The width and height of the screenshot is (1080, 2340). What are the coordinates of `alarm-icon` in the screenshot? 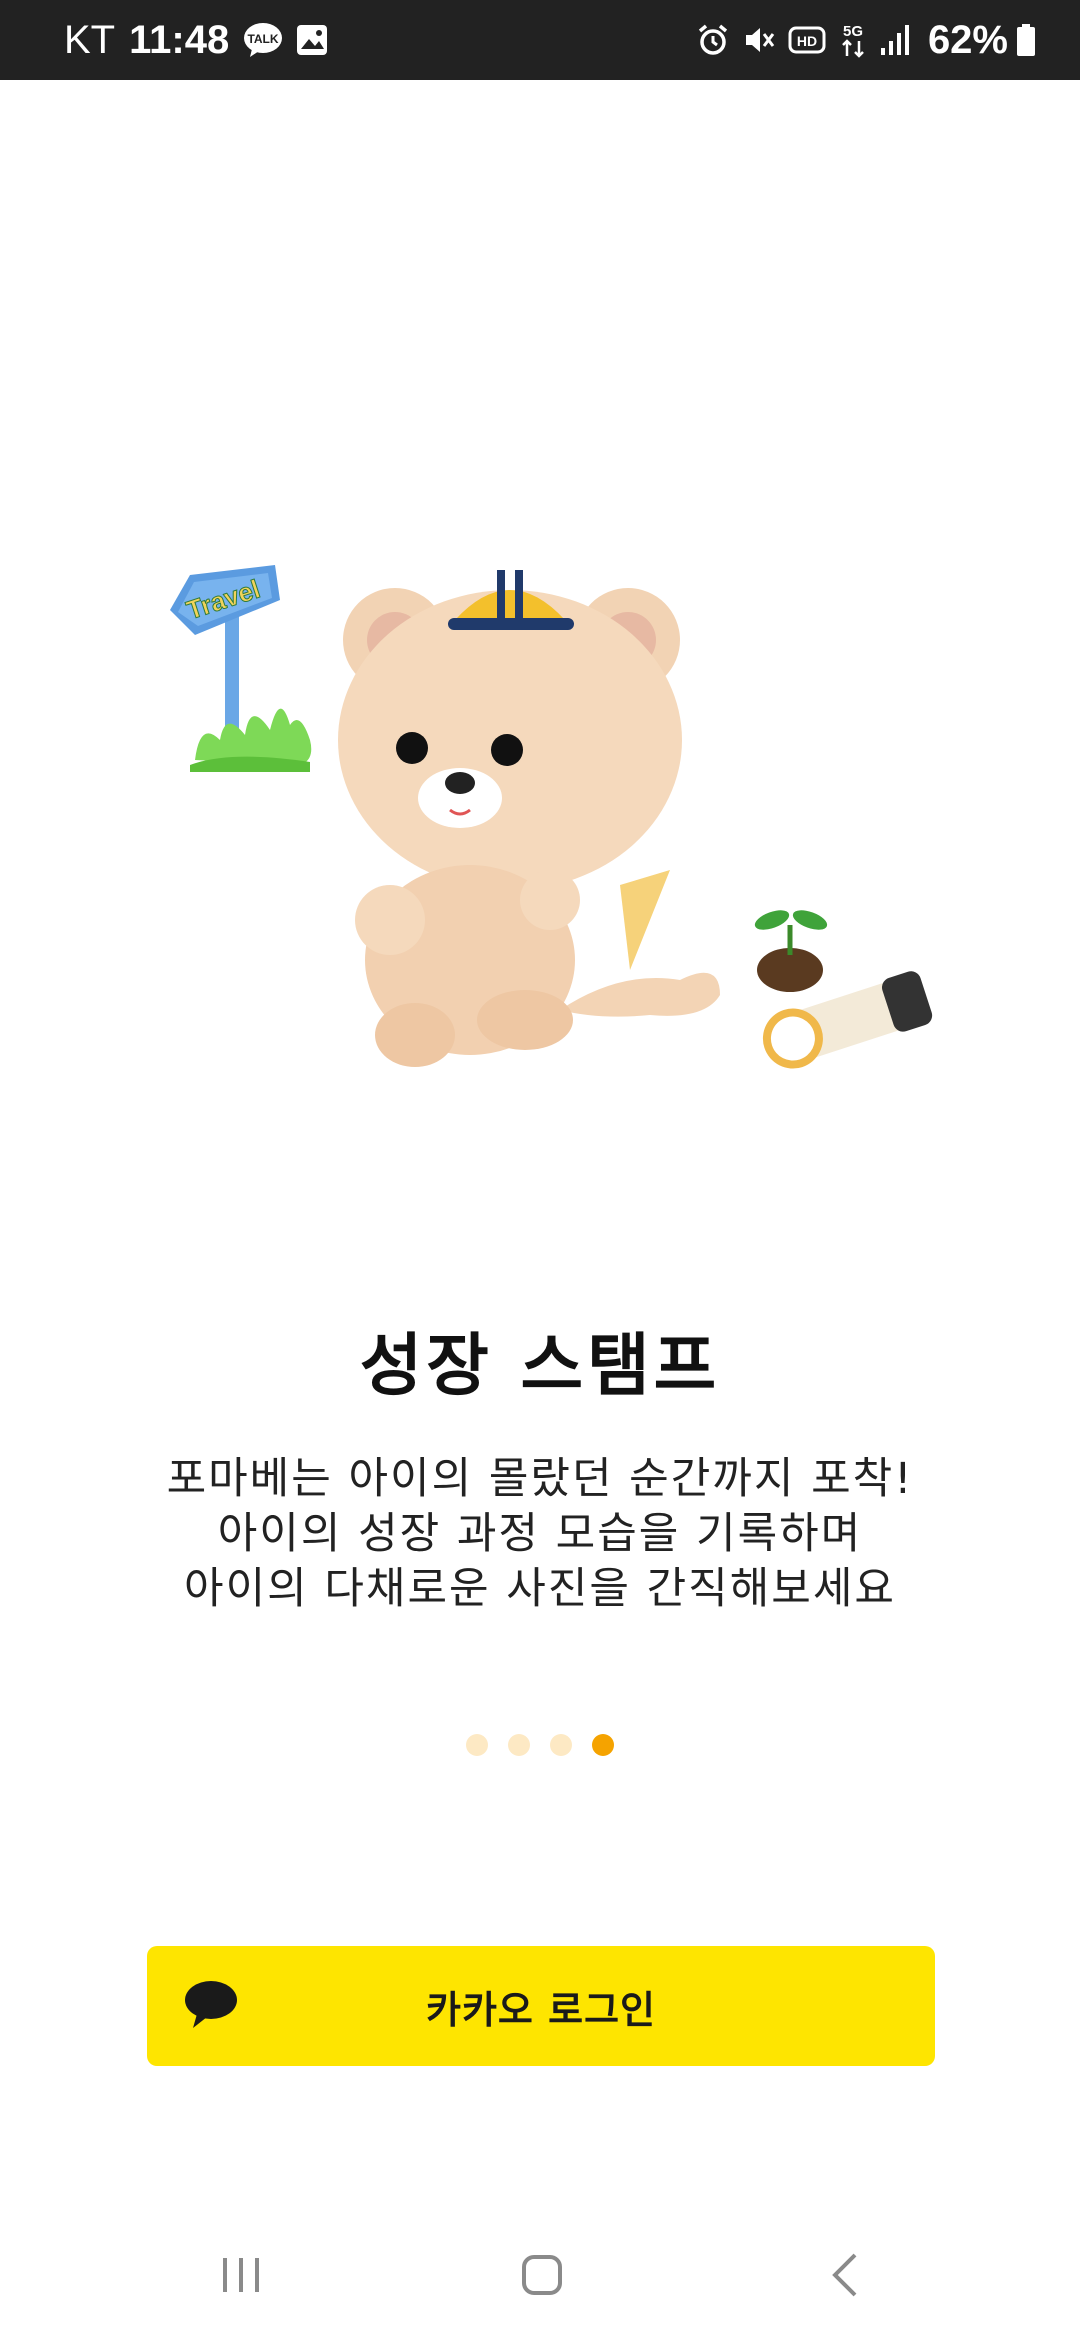 It's located at (713, 40).